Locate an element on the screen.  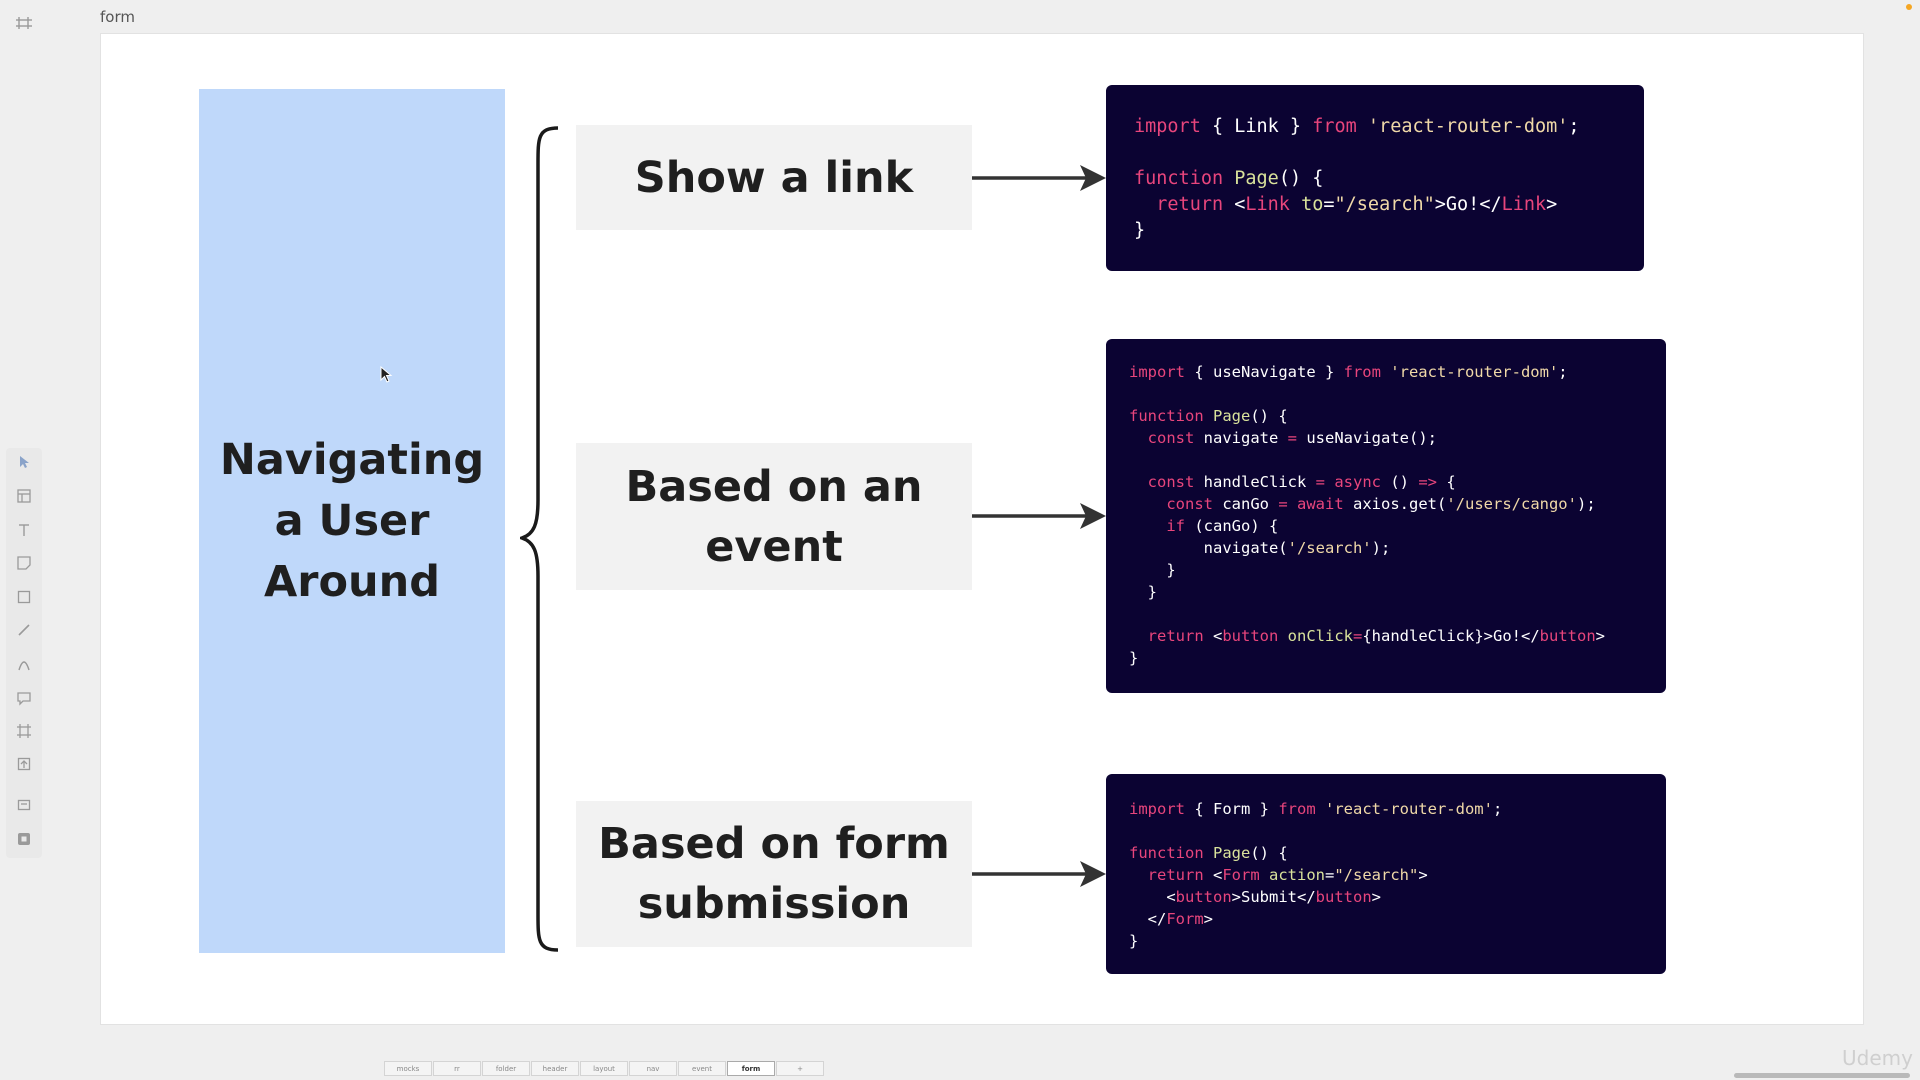
plugin-icon is located at coordinates (24, 839).